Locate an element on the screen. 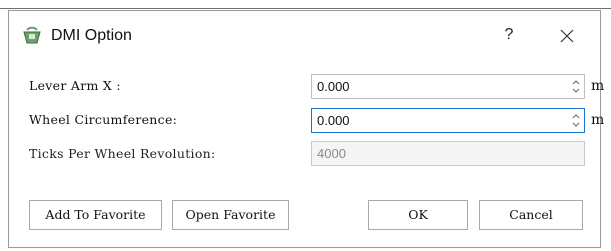 The height and width of the screenshot is (251, 611). lever-arm-unit: m is located at coordinates (598, 86).